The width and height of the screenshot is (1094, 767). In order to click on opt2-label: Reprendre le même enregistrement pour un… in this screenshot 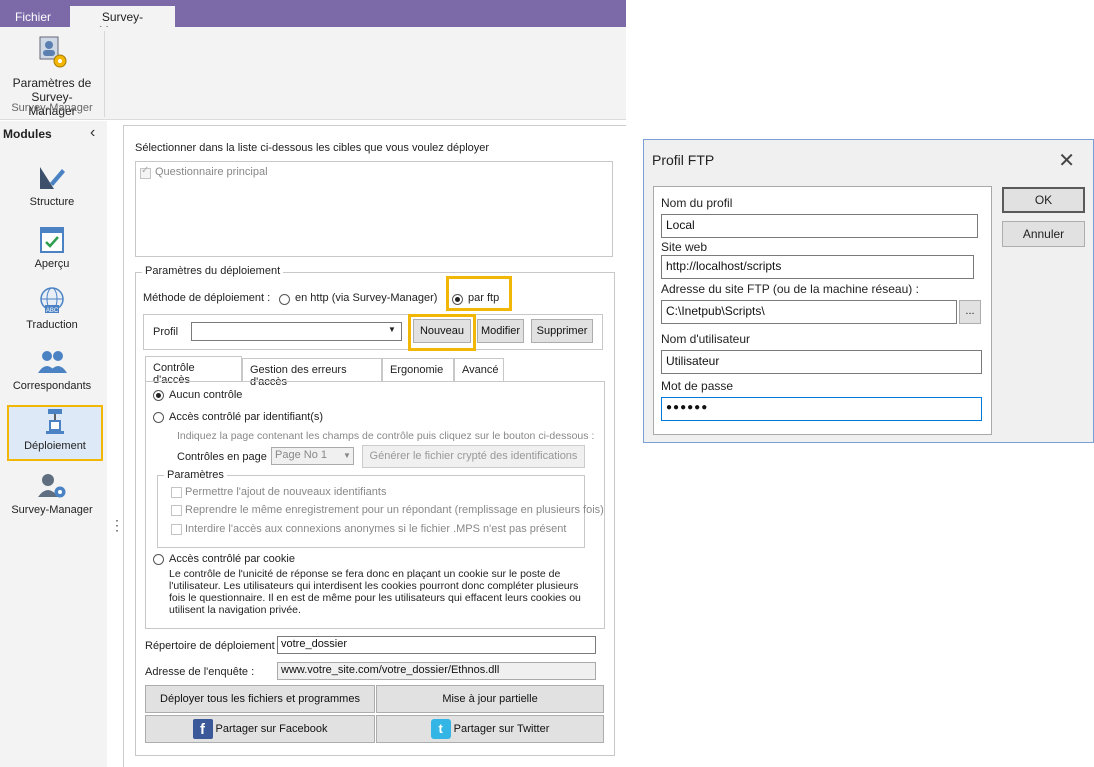, I will do `click(394, 510)`.